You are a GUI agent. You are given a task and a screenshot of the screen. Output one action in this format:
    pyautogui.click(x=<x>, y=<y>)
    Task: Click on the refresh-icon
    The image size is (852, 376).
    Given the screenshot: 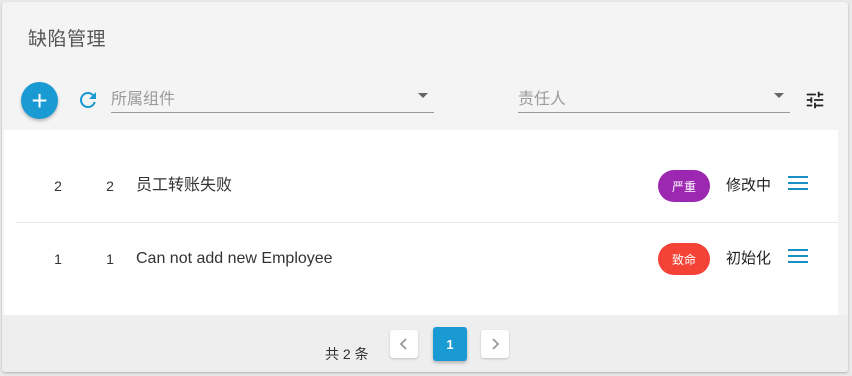 What is the action you would take?
    pyautogui.click(x=88, y=100)
    